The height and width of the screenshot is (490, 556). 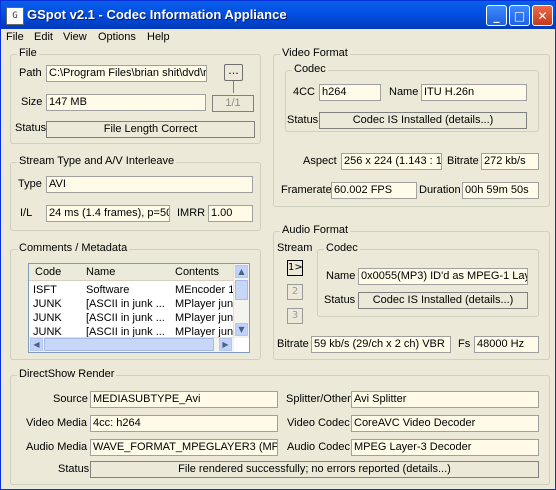 What do you see at coordinates (391, 161) in the screenshot?
I see `aspect-field: 256 x 224 (1.143 : 1` at bounding box center [391, 161].